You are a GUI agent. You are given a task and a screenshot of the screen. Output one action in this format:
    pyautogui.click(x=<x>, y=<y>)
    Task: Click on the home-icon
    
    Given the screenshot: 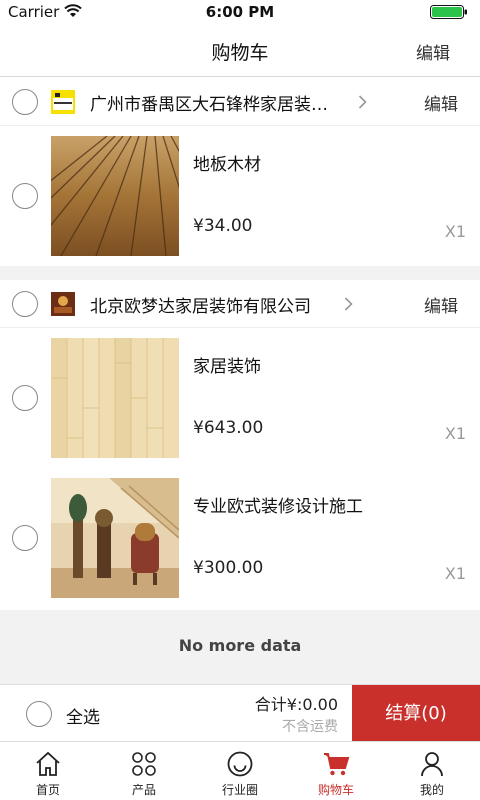 What is the action you would take?
    pyautogui.click(x=48, y=763)
    